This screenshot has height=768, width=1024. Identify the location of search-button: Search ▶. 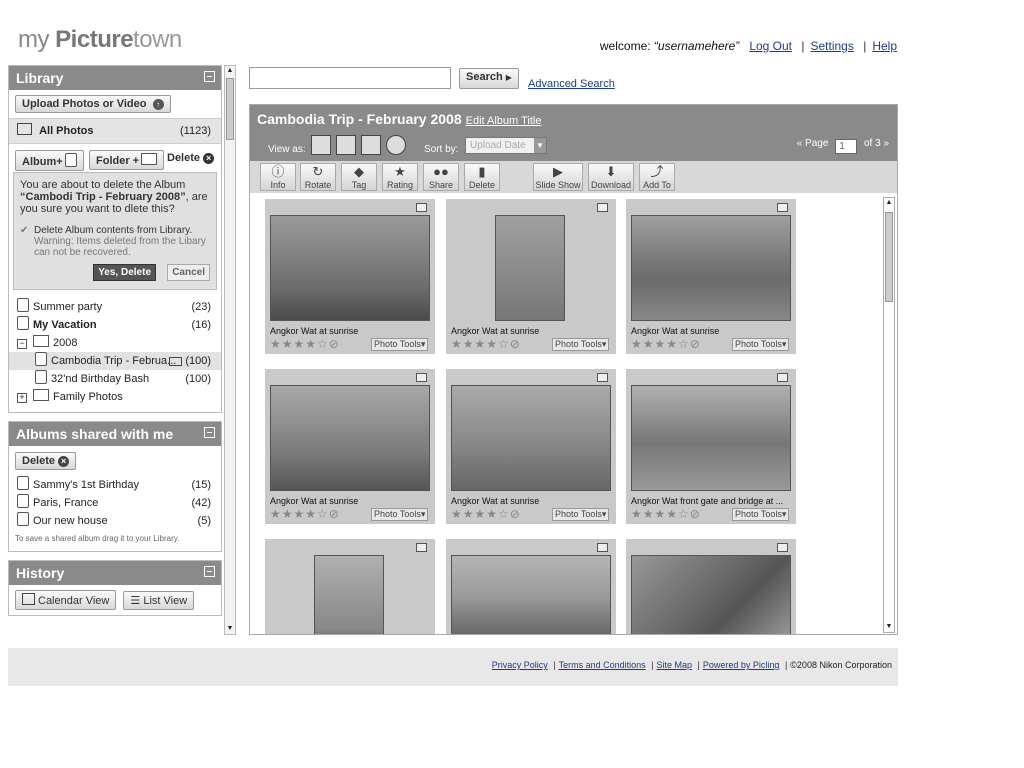
(489, 78).